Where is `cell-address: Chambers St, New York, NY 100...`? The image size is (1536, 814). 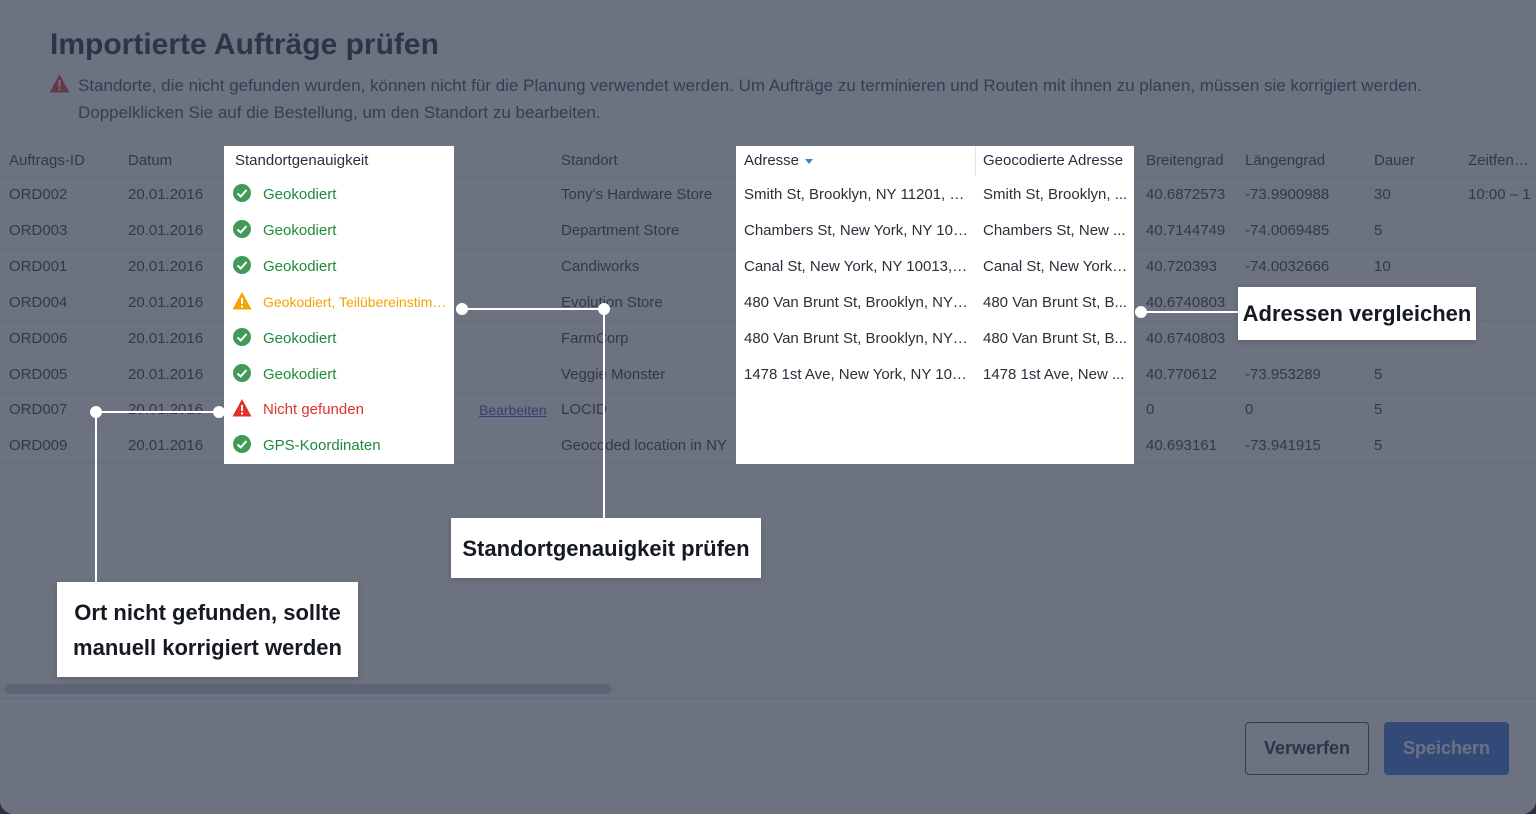 cell-address: Chambers St, New York, NY 100... is located at coordinates (857, 230).